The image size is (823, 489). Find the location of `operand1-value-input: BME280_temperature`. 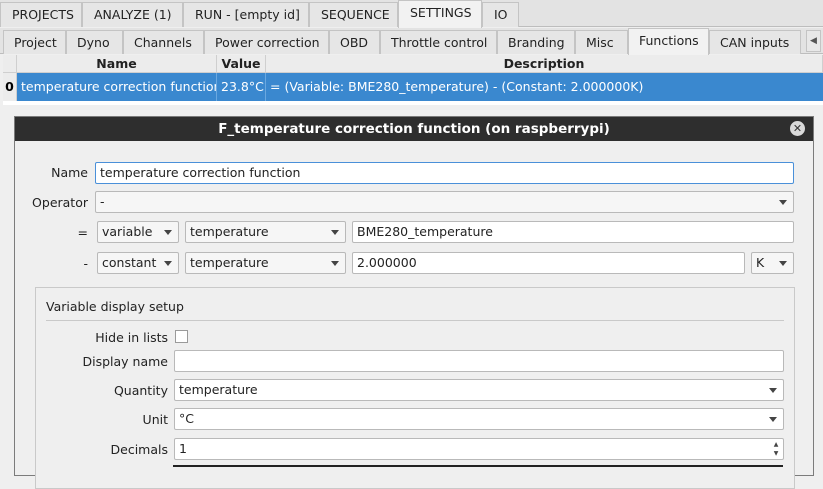

operand1-value-input: BME280_temperature is located at coordinates (573, 232).